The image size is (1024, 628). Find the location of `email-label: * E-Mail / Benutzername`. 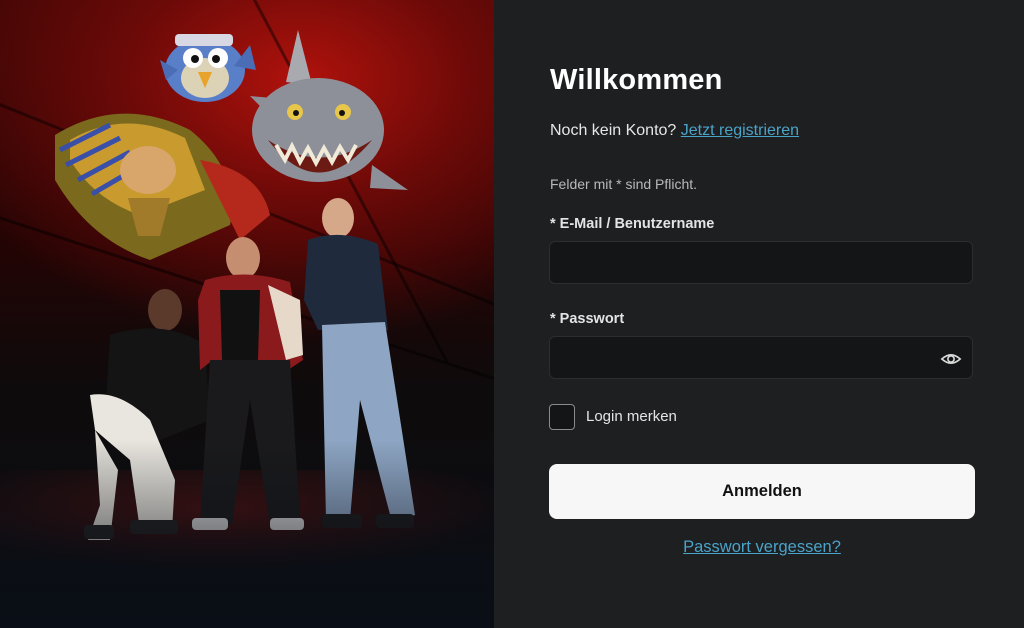

email-label: * E-Mail / Benutzername is located at coordinates (632, 224).